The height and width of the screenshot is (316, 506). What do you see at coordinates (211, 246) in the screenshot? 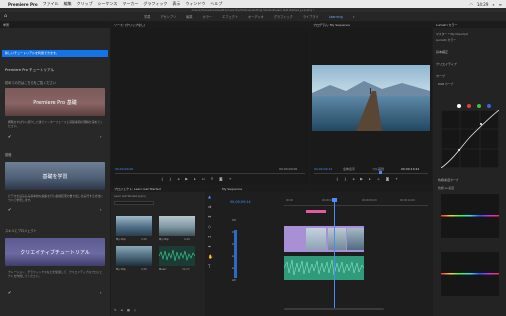
I see `pen-tool-icon: ✒` at bounding box center [211, 246].